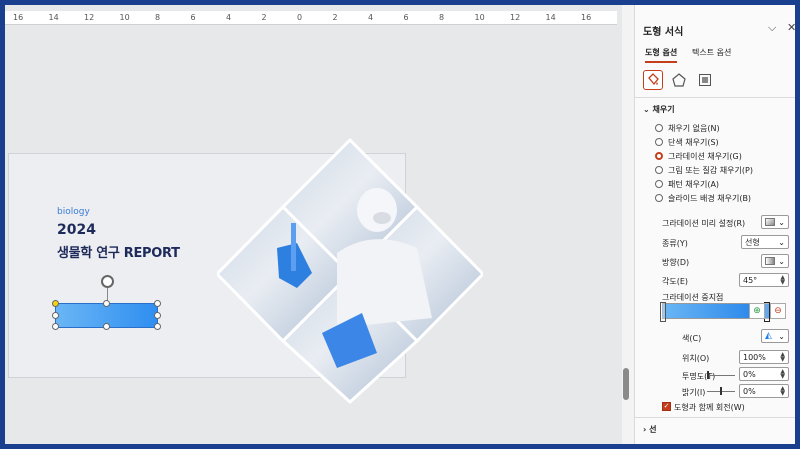  Describe the element at coordinates (675, 281) in the screenshot. I see `angle-label: 각도(E)` at that location.